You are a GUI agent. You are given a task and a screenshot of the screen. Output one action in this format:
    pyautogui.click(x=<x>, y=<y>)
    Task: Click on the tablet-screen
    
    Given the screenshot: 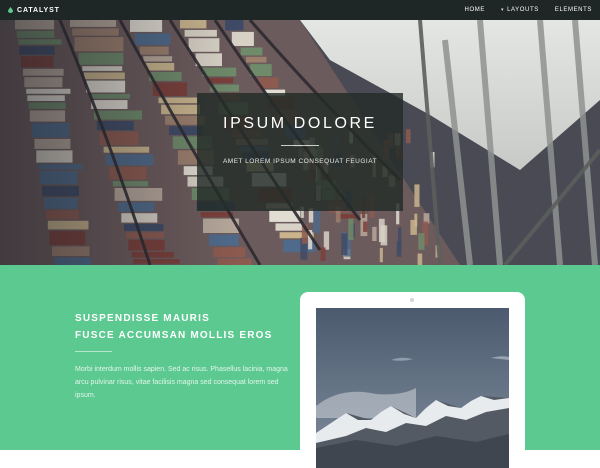 What is the action you would take?
    pyautogui.click(x=412, y=388)
    